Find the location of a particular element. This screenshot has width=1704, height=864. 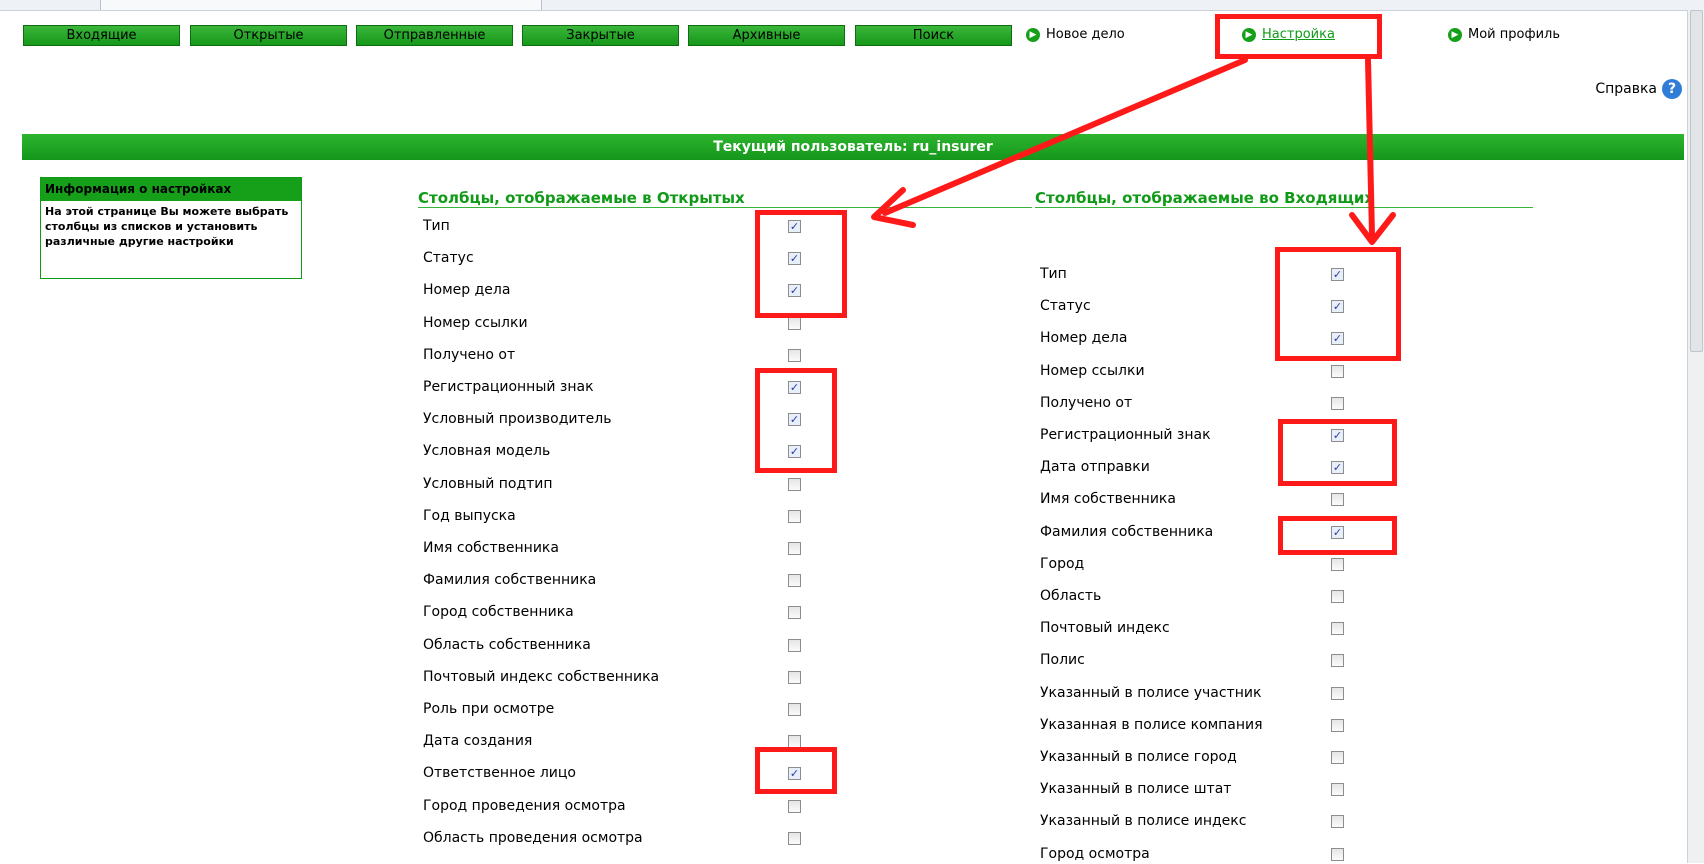

arrow-to-open-column is located at coordinates (1065, 136).